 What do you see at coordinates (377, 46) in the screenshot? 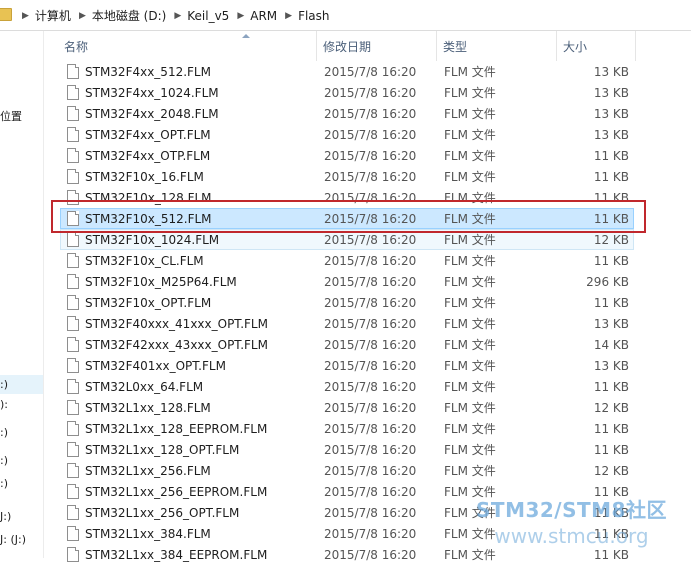
I see `column-header-date: 修改日期` at bounding box center [377, 46].